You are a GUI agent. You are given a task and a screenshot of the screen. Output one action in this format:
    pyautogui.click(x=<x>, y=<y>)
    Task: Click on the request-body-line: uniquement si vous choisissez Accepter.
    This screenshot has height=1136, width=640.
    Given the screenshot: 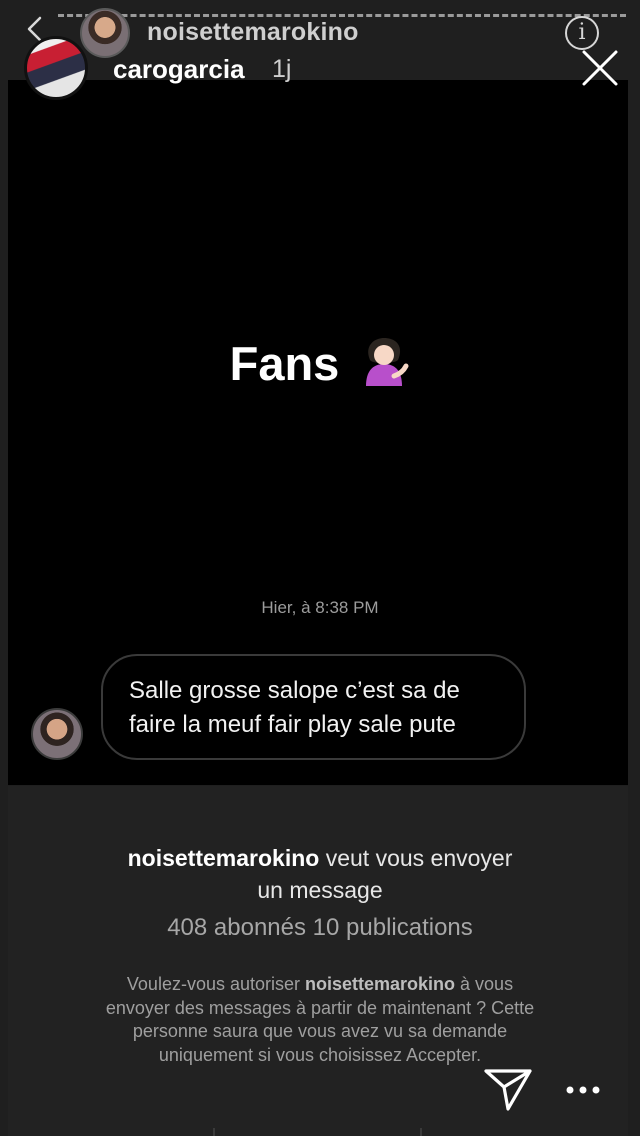 What is the action you would take?
    pyautogui.click(x=320, y=1054)
    